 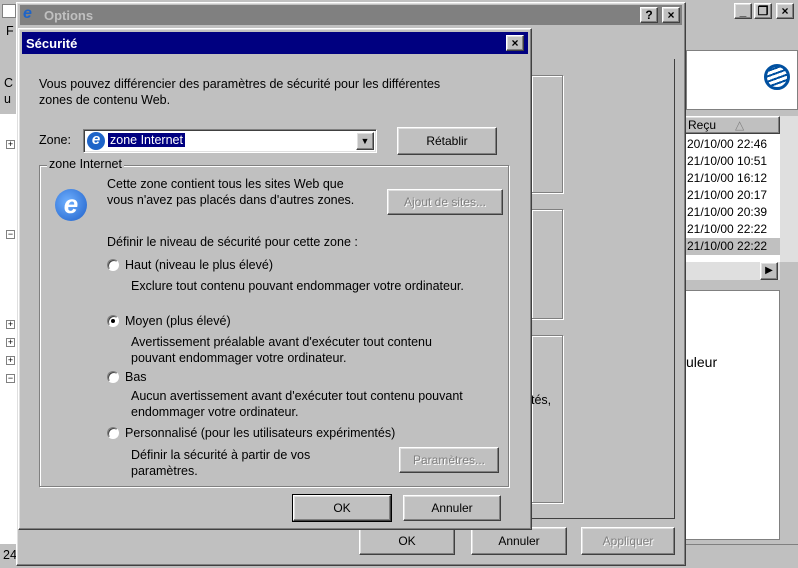 I want to click on preview-pane, so click(x=732, y=415).